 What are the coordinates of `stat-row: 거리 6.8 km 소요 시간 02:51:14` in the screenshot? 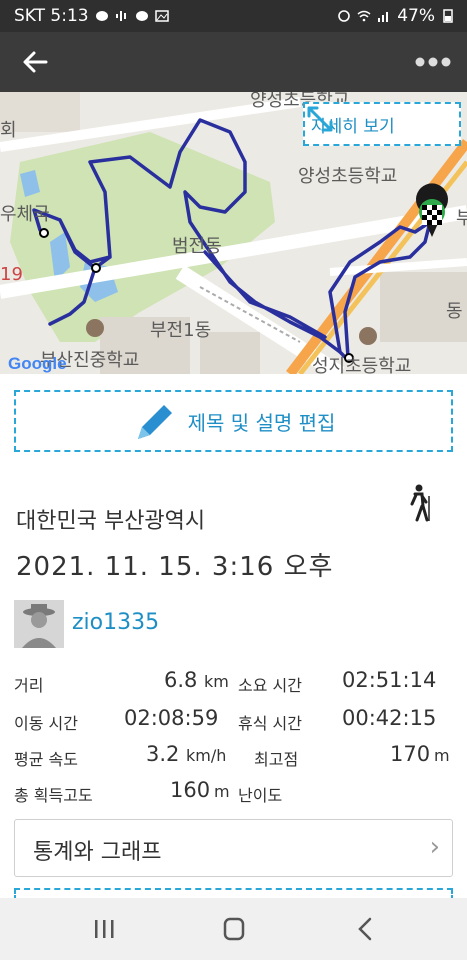 It's located at (234, 683).